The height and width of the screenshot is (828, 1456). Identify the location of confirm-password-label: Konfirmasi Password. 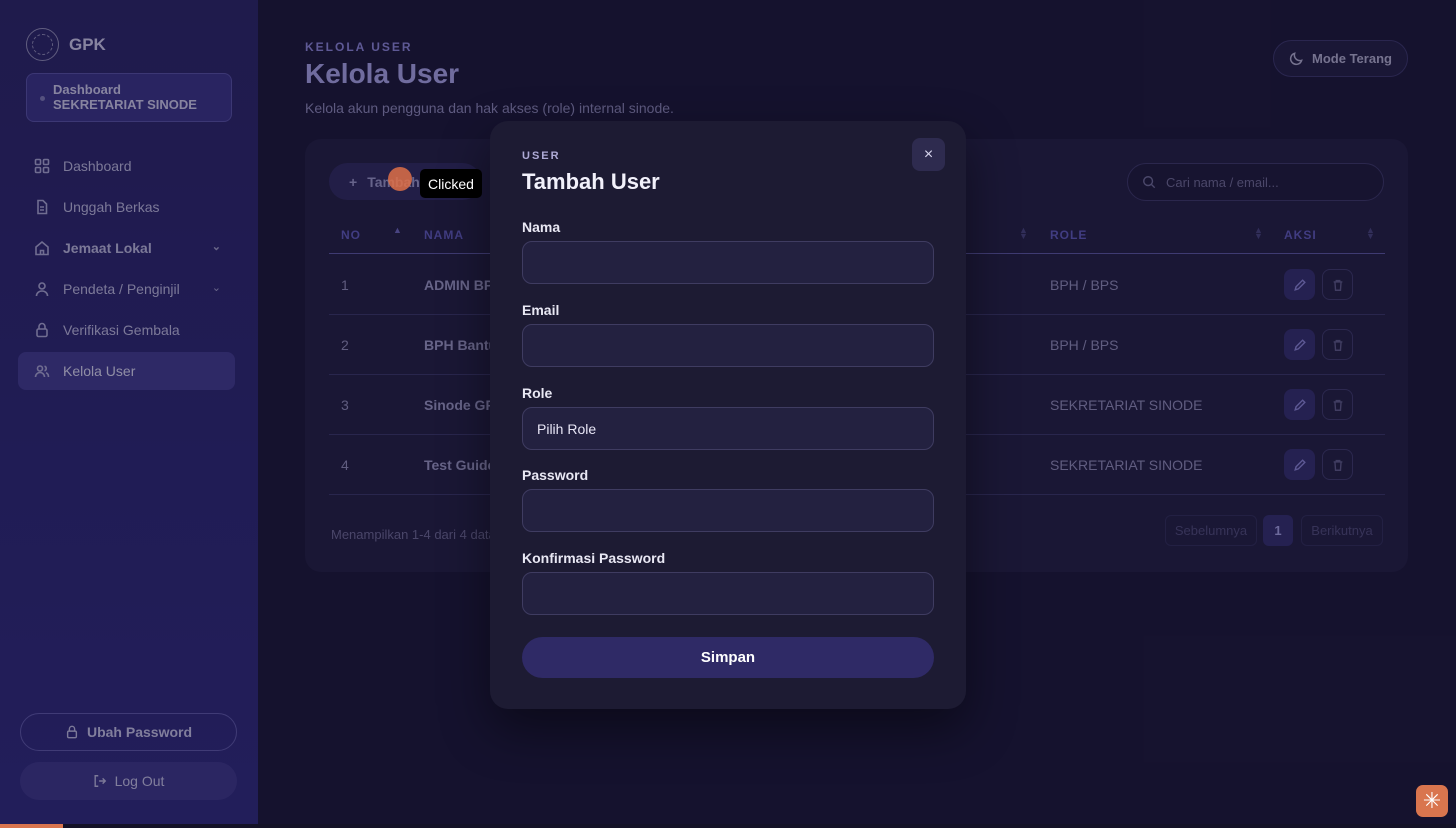
(594, 558).